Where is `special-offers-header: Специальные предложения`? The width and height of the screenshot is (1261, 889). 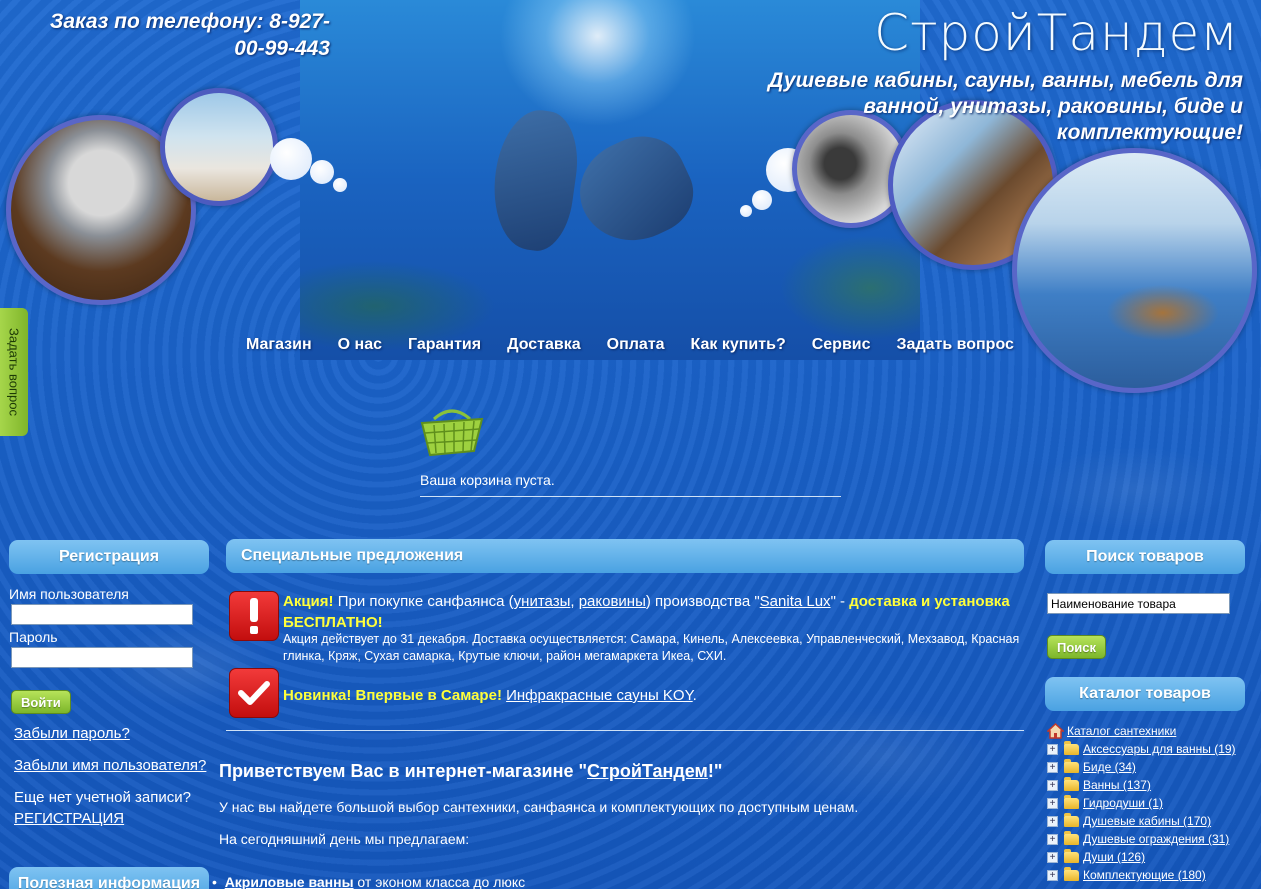 special-offers-header: Специальные предложения is located at coordinates (625, 556).